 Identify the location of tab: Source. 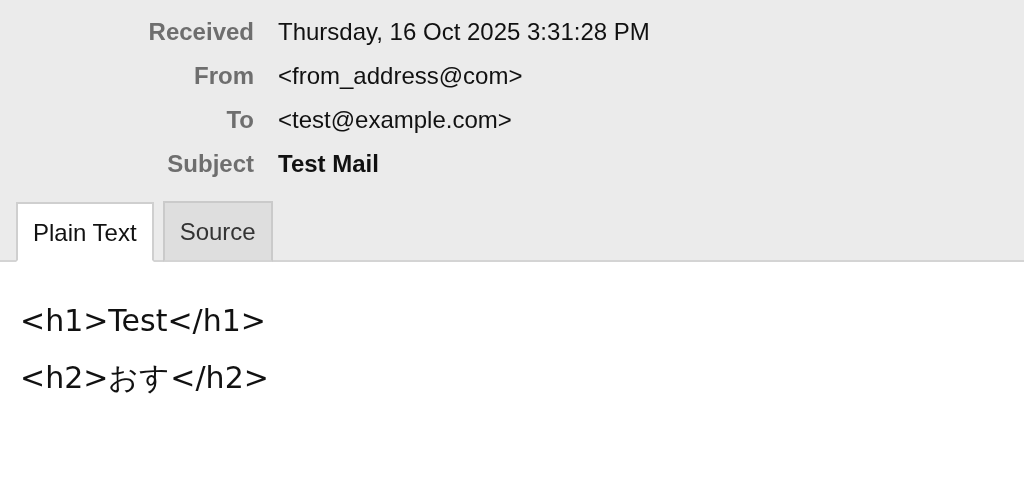
(217, 231).